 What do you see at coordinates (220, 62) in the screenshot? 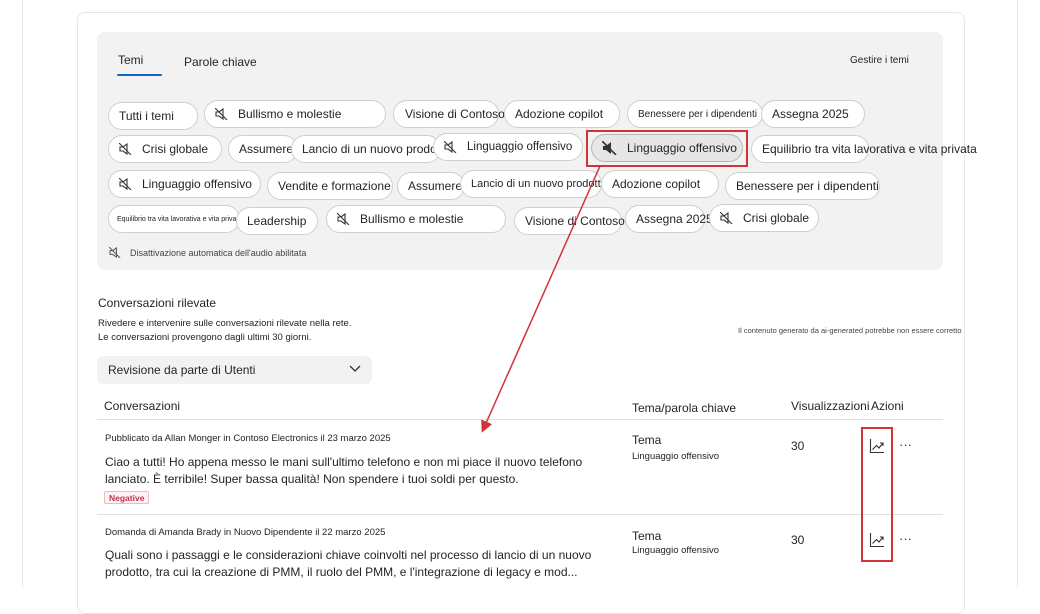
I see `tab-keywords: Parole chiave` at bounding box center [220, 62].